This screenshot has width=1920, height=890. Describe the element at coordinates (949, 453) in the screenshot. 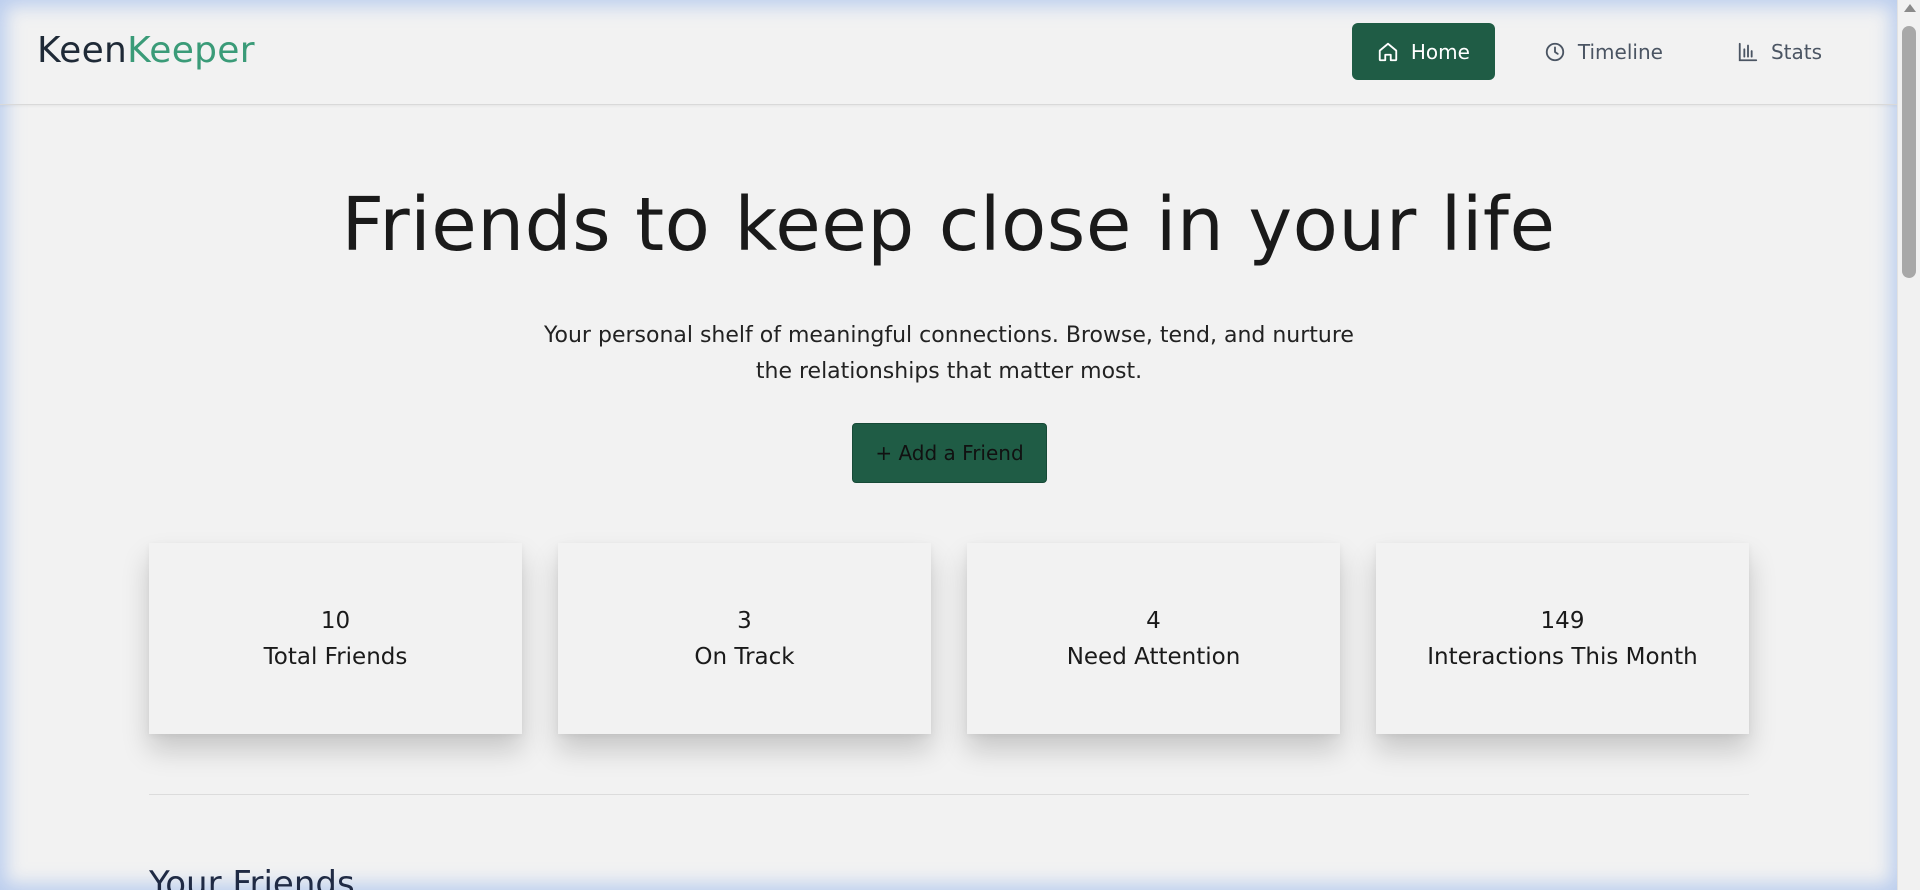

I see `add-friend-button: + Add a Friend` at that location.